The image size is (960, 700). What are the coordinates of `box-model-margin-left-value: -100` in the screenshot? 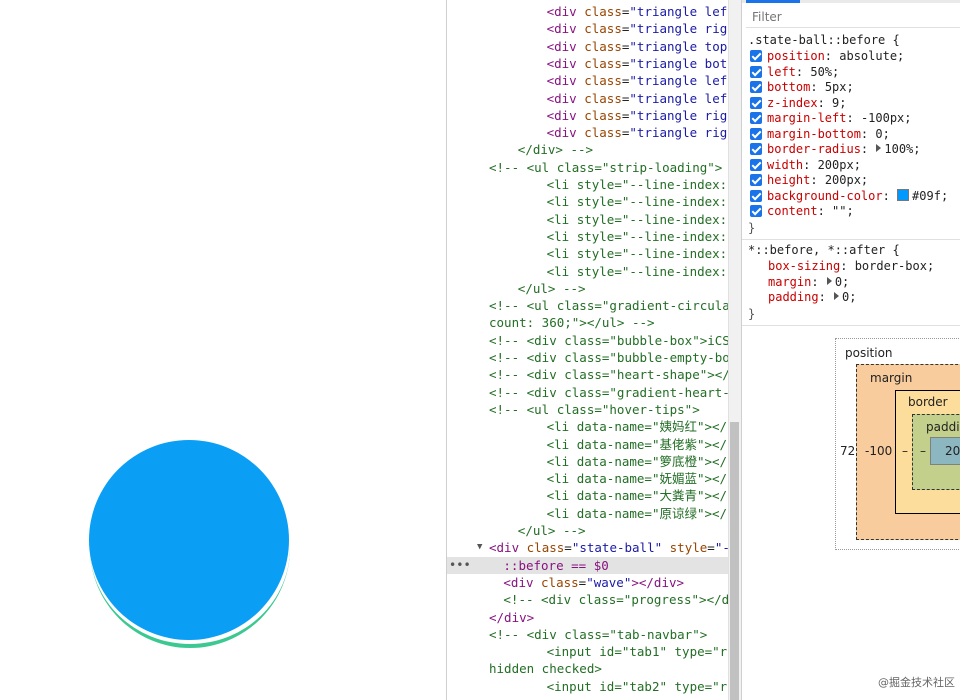 It's located at (878, 451).